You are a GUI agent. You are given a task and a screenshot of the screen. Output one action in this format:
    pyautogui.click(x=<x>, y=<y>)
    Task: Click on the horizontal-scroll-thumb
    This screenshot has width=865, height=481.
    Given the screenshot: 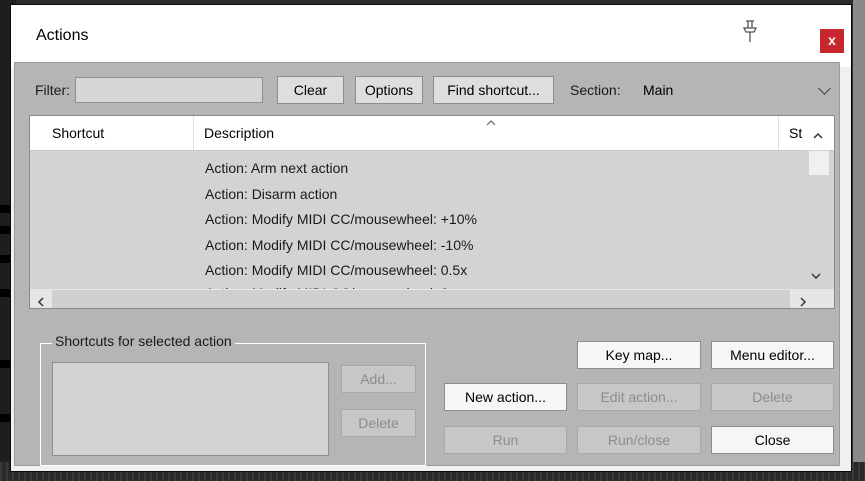 What is the action you would take?
    pyautogui.click(x=421, y=299)
    